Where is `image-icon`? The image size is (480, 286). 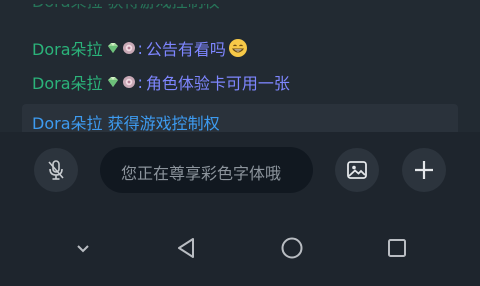
image-icon is located at coordinates (357, 170).